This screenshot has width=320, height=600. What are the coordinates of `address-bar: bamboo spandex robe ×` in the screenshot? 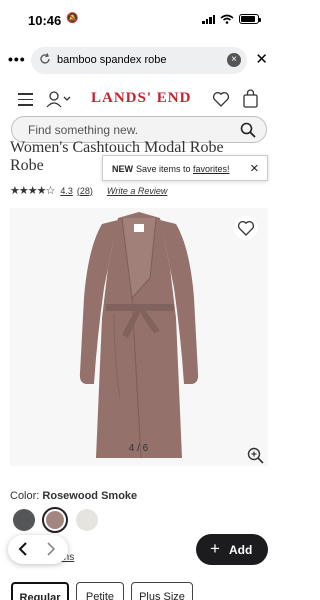 It's located at (139, 60).